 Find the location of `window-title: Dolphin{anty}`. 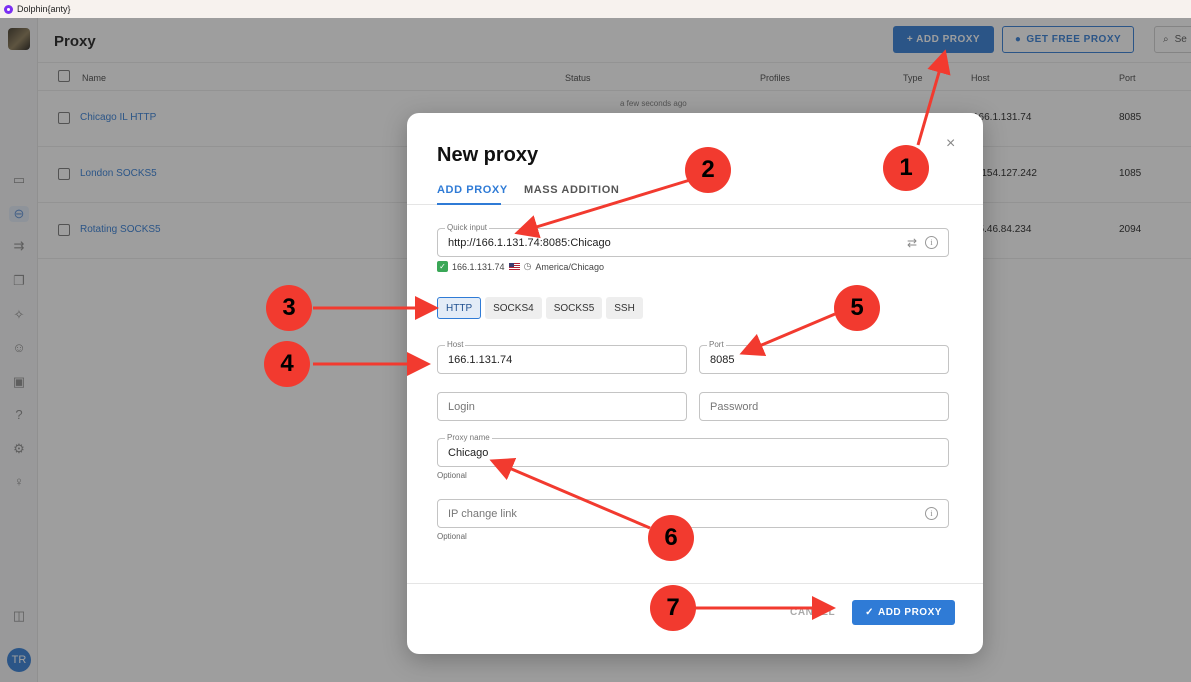

window-title: Dolphin{anty} is located at coordinates (44, 9).